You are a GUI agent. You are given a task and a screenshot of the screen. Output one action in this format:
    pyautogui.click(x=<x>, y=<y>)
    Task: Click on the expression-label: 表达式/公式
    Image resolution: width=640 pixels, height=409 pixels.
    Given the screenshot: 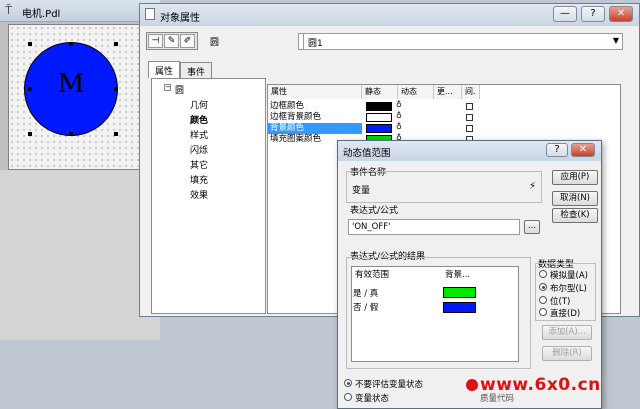 What is the action you would take?
    pyautogui.click(x=374, y=211)
    